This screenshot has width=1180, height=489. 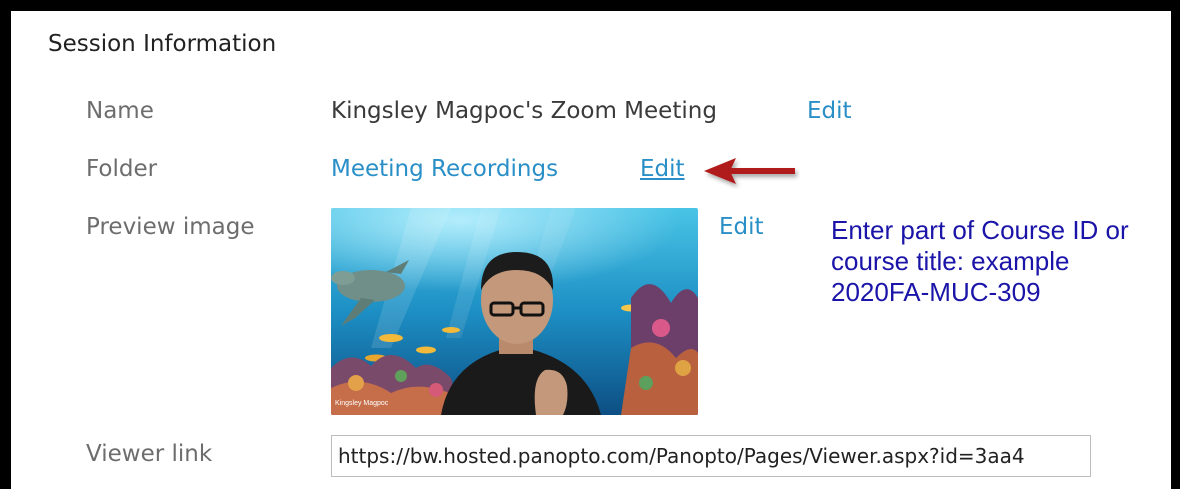 I want to click on screenshot-frame-left, so click(x=5, y=244).